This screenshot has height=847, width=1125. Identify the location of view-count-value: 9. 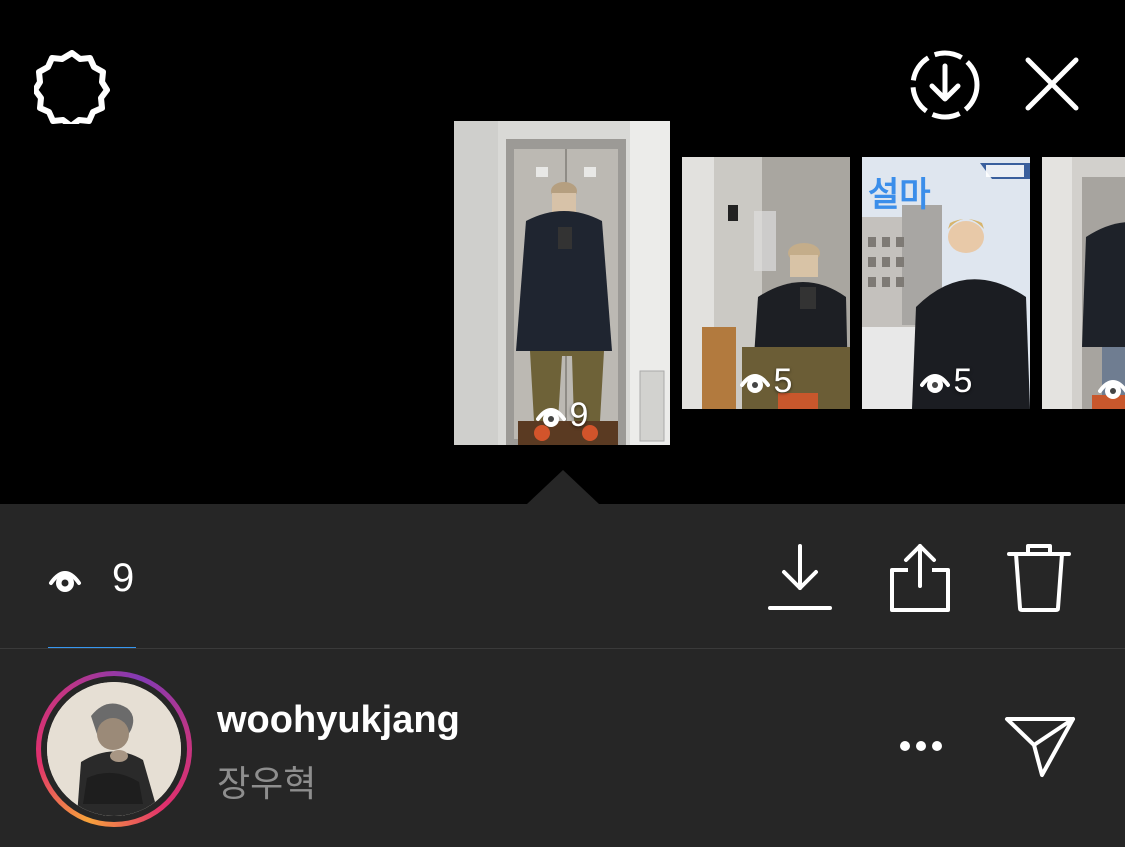
(579, 415).